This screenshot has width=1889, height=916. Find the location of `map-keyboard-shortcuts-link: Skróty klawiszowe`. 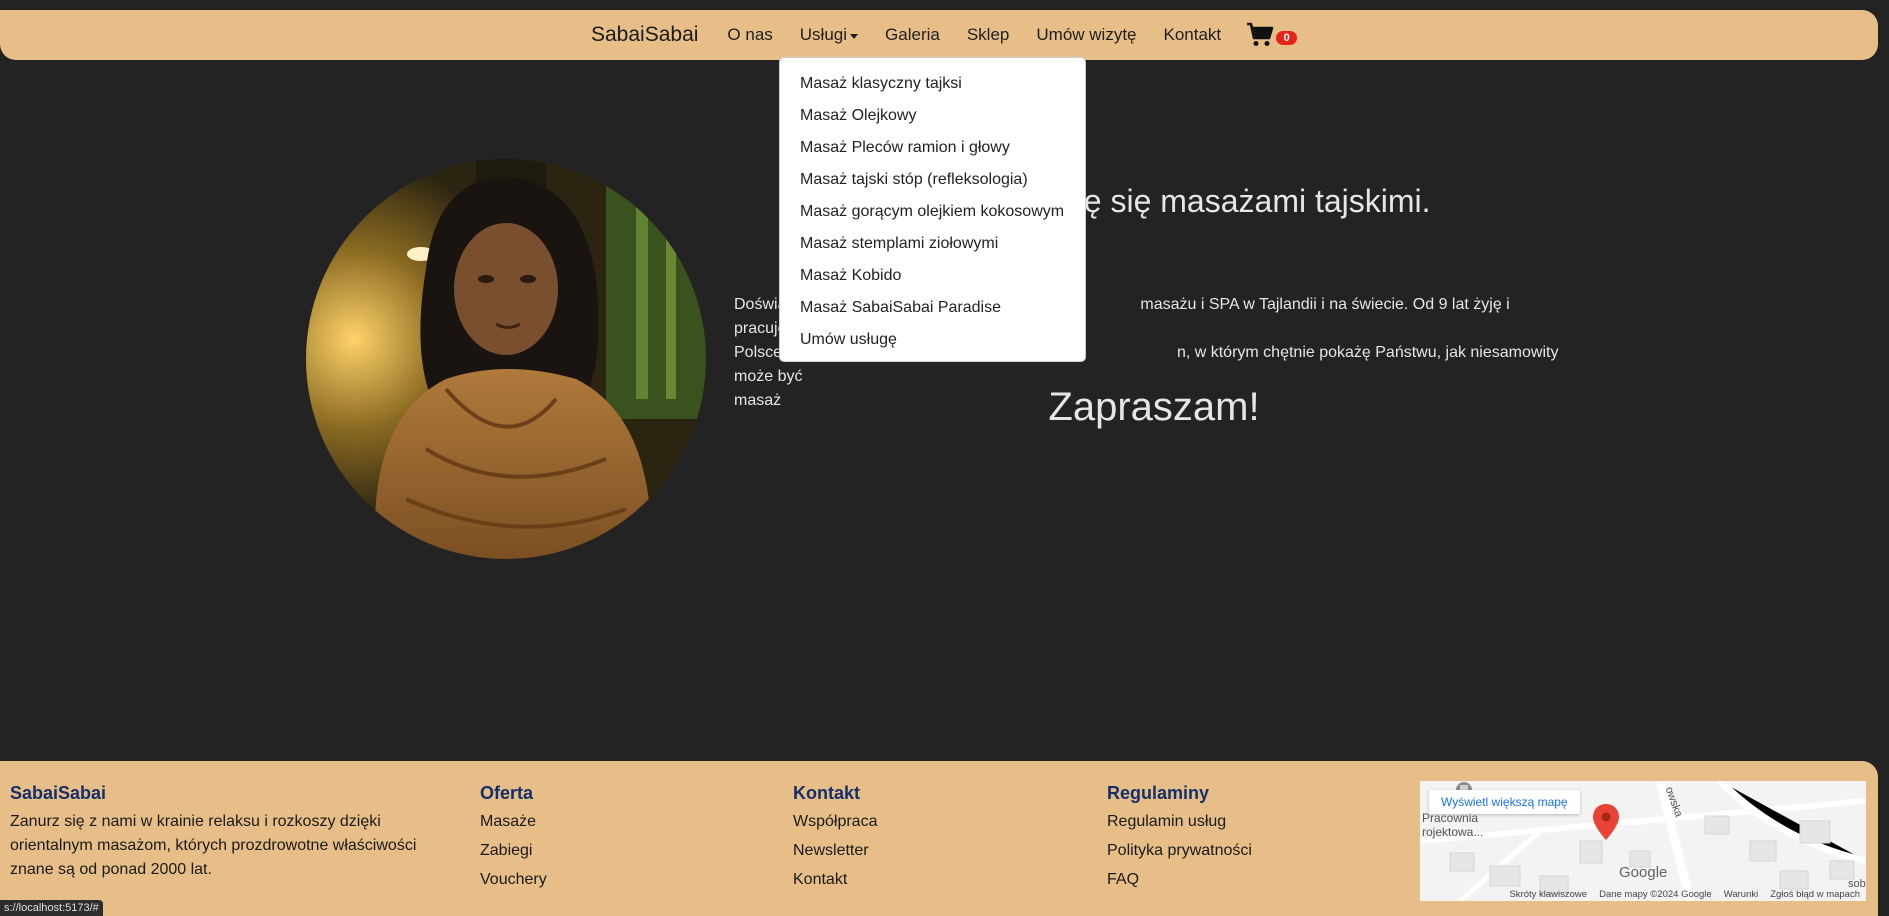

map-keyboard-shortcuts-link: Skróty klawiszowe is located at coordinates (1548, 894).